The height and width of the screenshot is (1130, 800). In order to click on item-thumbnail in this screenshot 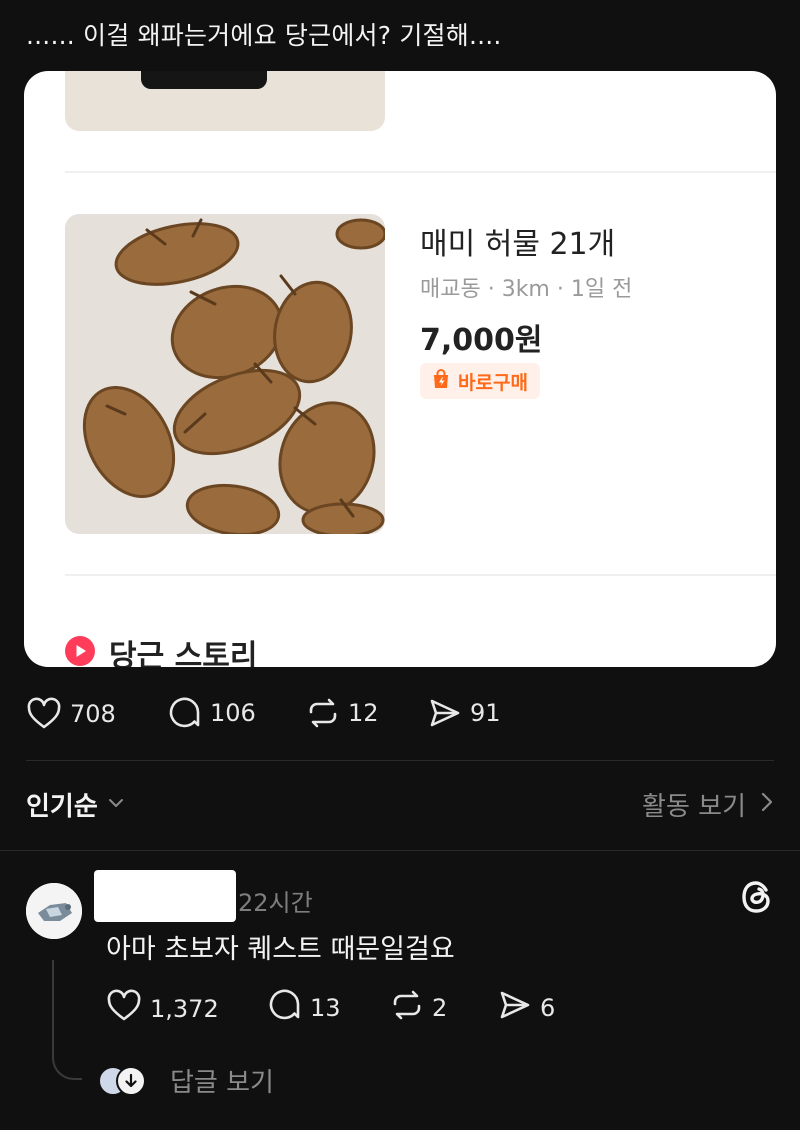, I will do `click(225, 374)`.